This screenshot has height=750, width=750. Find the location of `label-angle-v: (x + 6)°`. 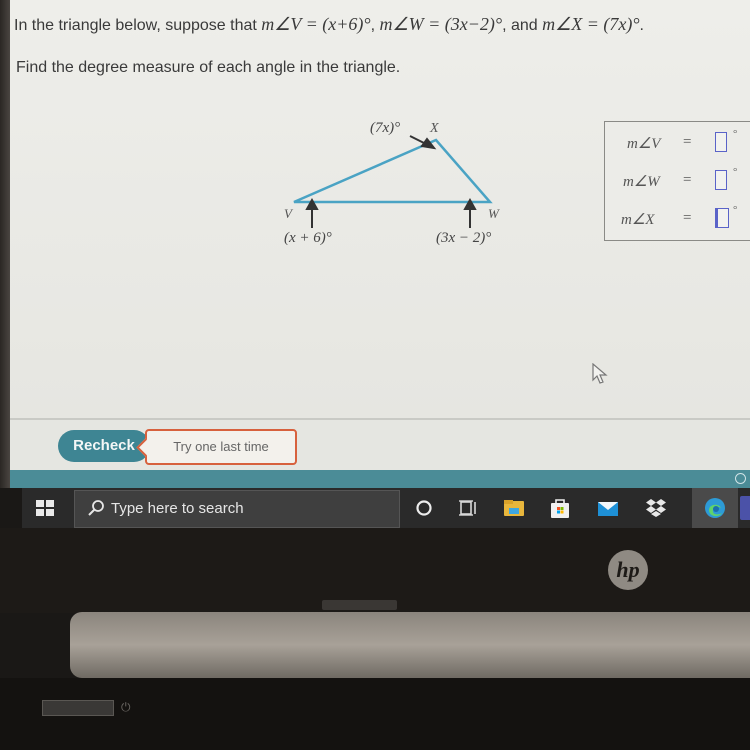

label-angle-v: (x + 6)° is located at coordinates (308, 238).